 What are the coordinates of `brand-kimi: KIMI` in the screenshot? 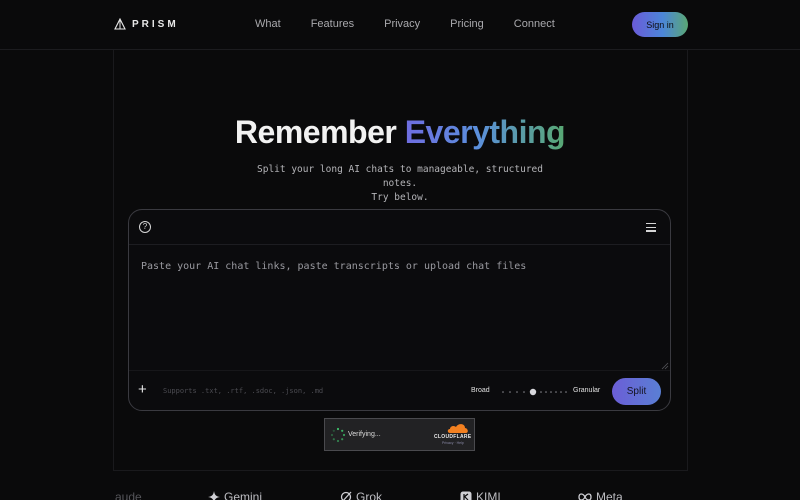 It's located at (480, 495).